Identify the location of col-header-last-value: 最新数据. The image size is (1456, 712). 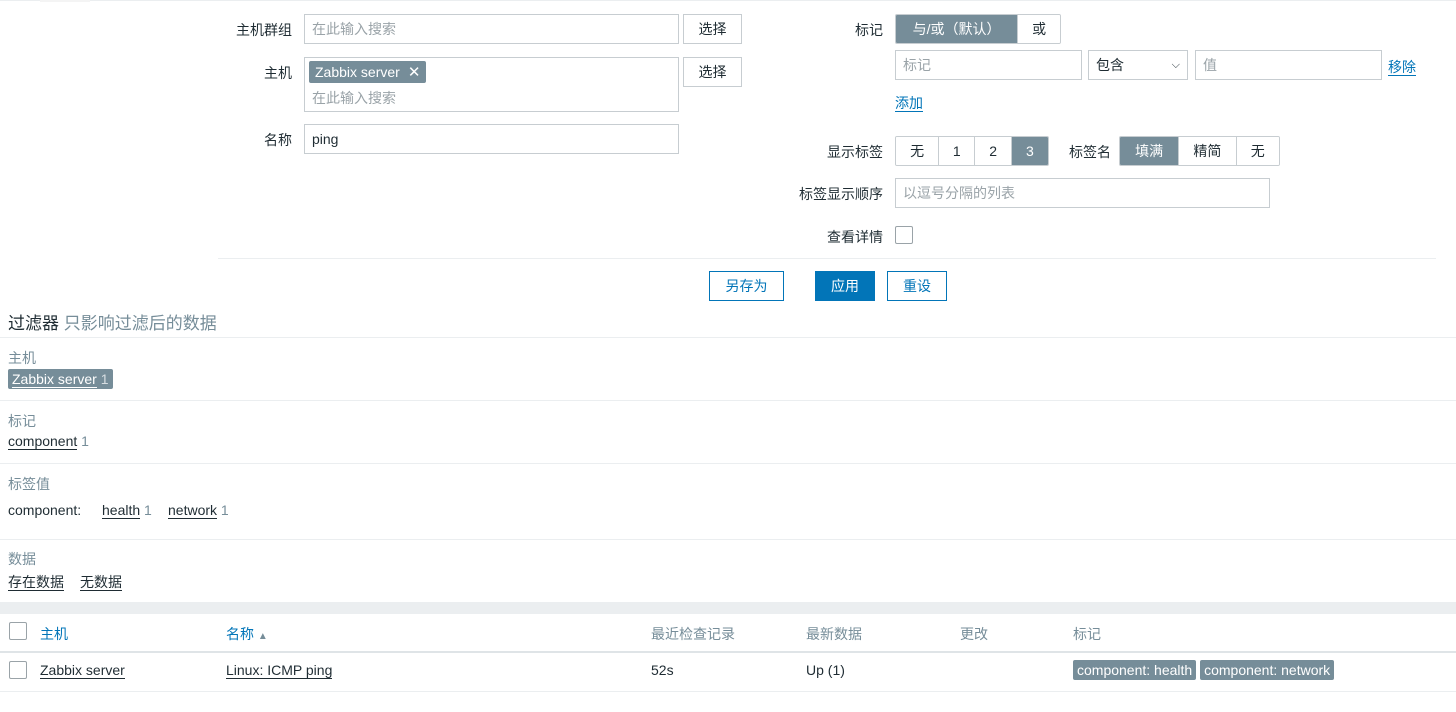
(834, 634).